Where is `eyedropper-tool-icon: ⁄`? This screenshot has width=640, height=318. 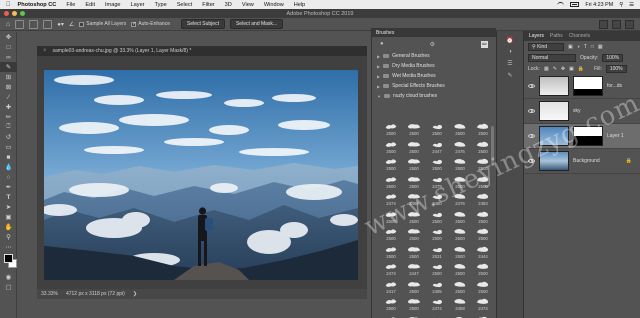
eyedropper-tool-icon: ⁄ is located at coordinates (8, 97).